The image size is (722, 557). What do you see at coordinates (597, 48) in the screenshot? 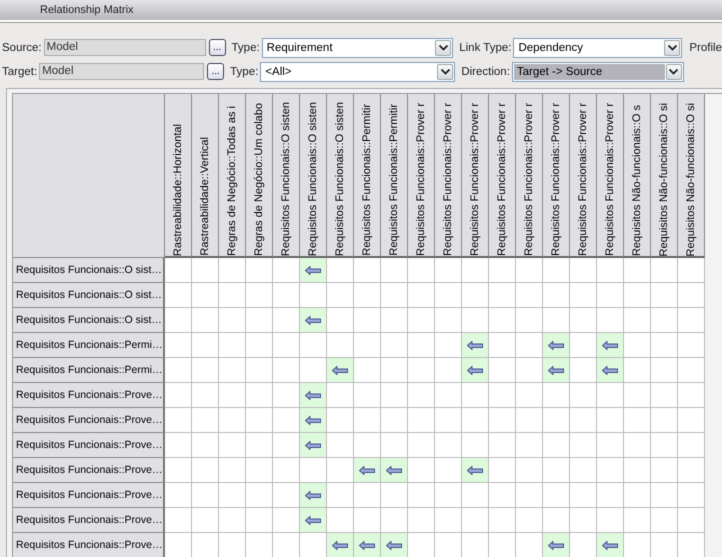
I see `link-type-dropdown: Dependency` at bounding box center [597, 48].